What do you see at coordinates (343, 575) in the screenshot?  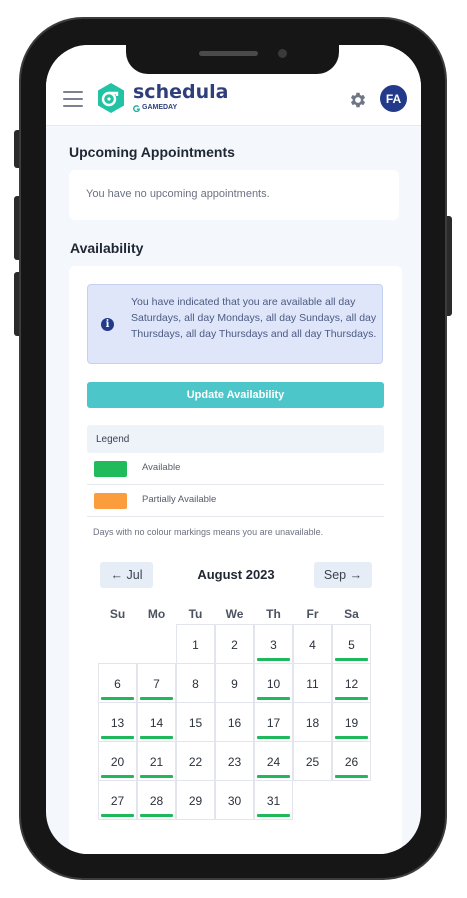 I see `next-month-button: Sep →` at bounding box center [343, 575].